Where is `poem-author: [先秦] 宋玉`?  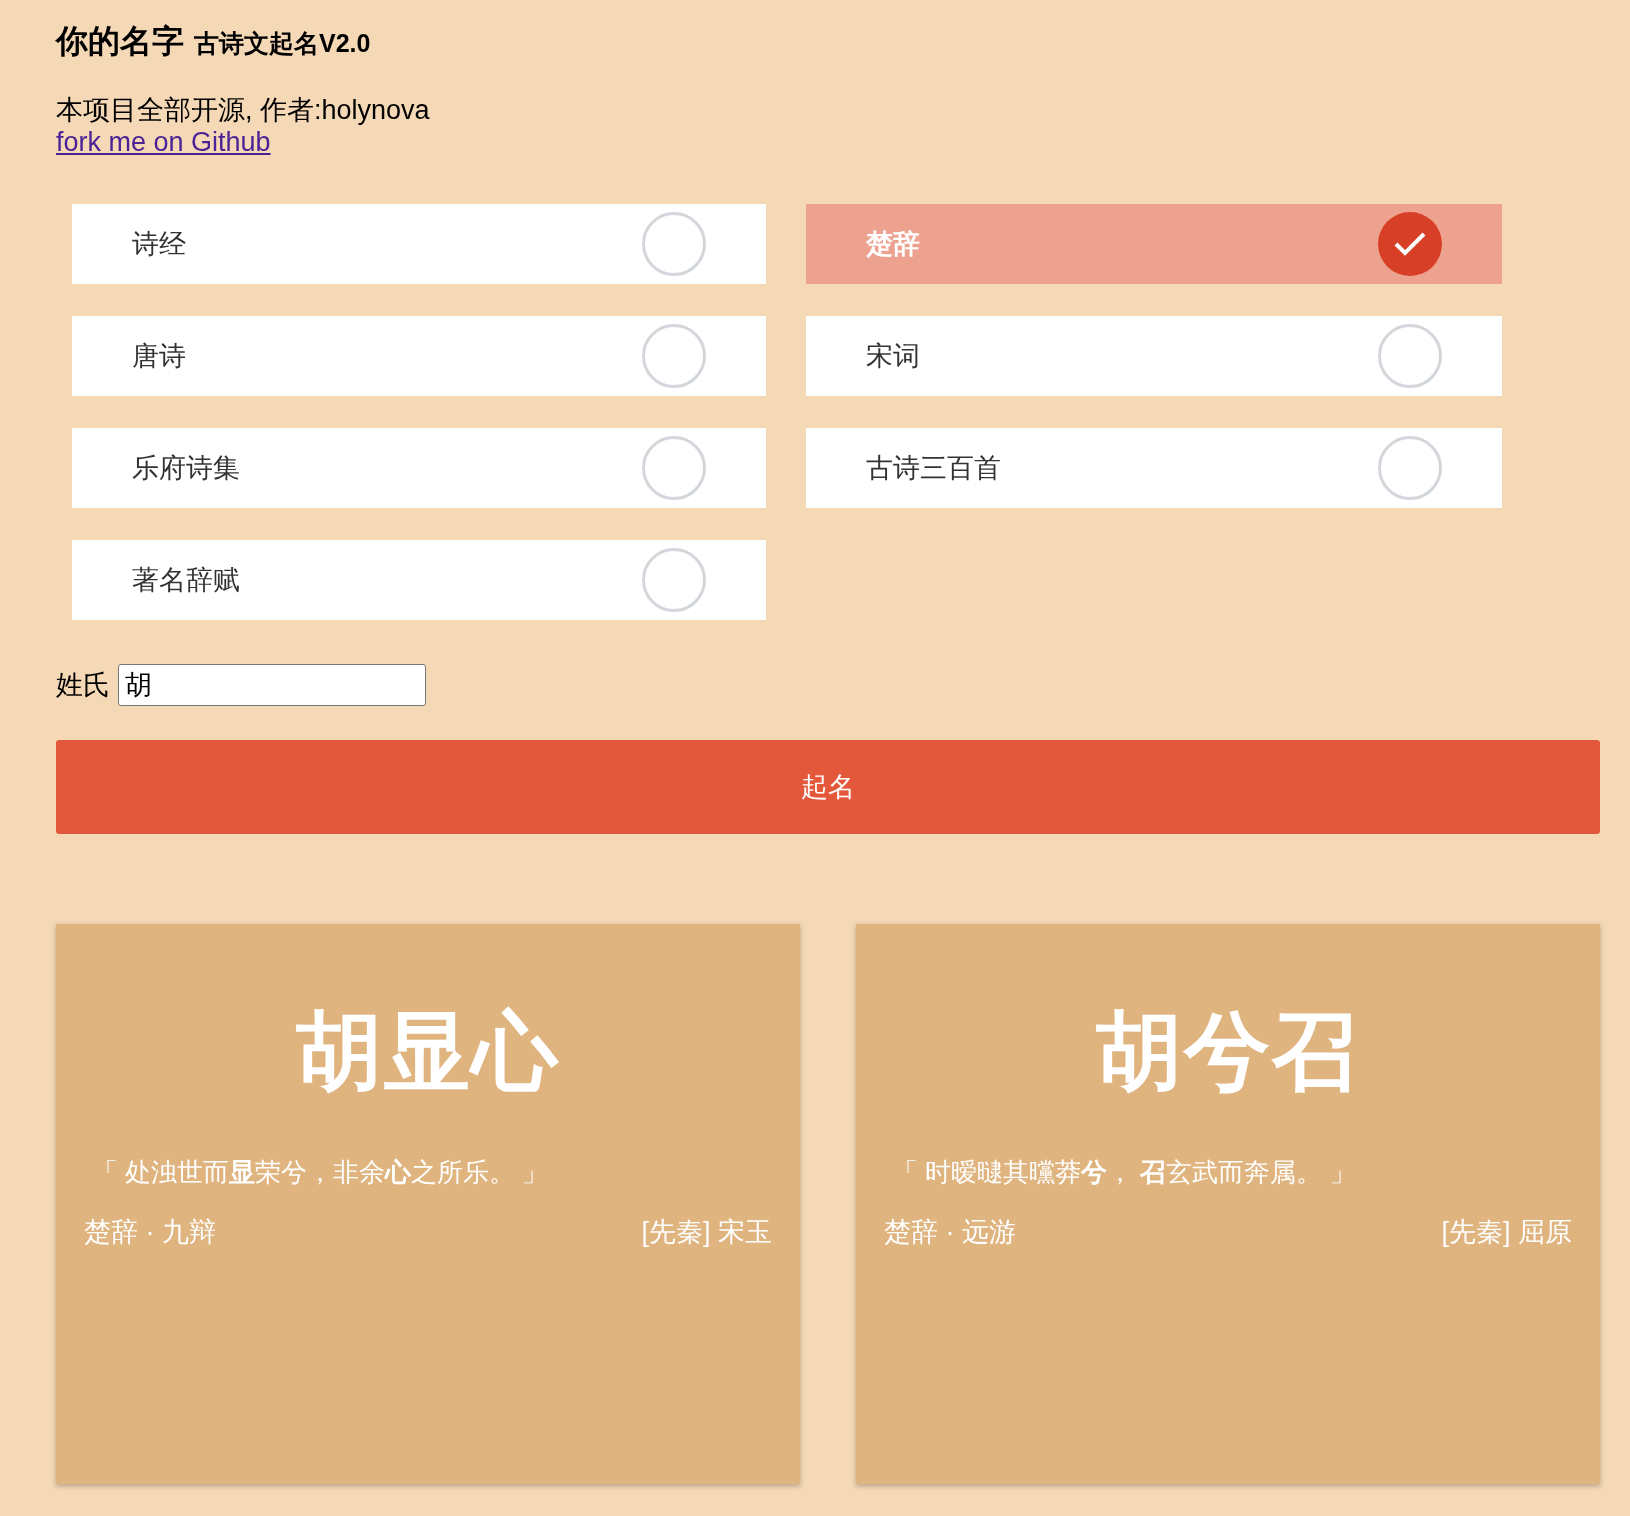
poem-author: [先秦] 宋玉 is located at coordinates (706, 1232).